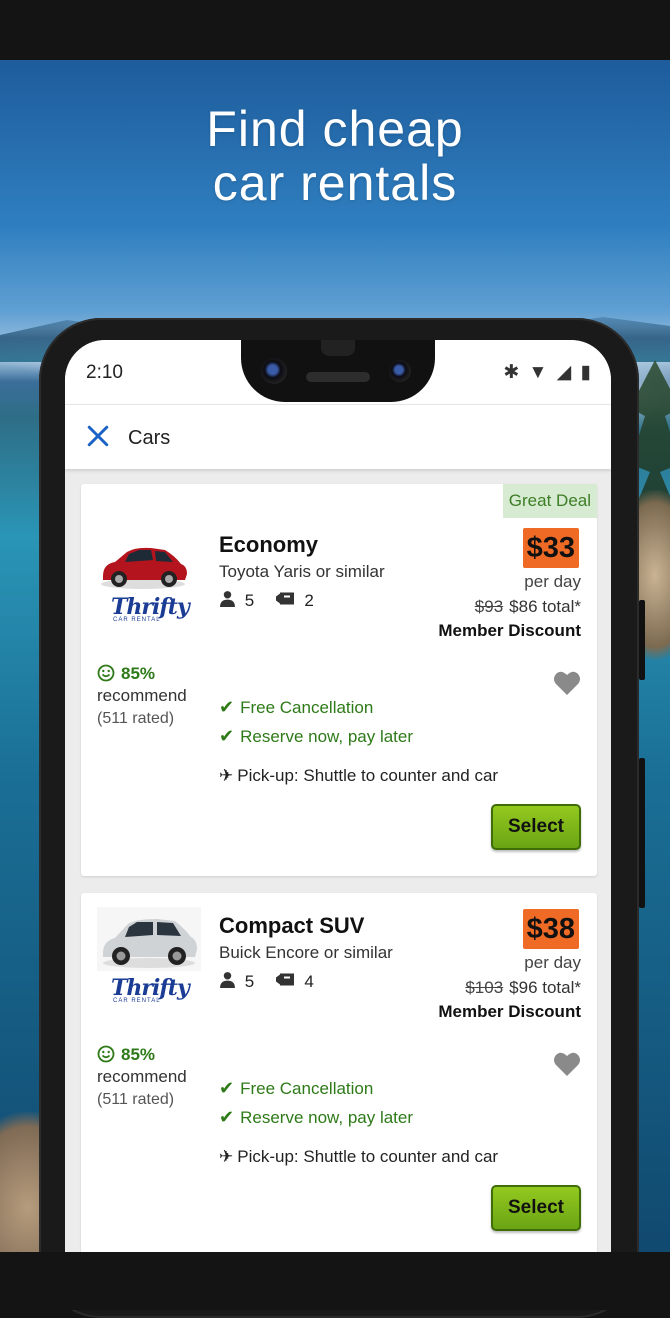 The image size is (670, 1318). What do you see at coordinates (512, 372) in the screenshot?
I see `bluetooth-icon: ✱` at bounding box center [512, 372].